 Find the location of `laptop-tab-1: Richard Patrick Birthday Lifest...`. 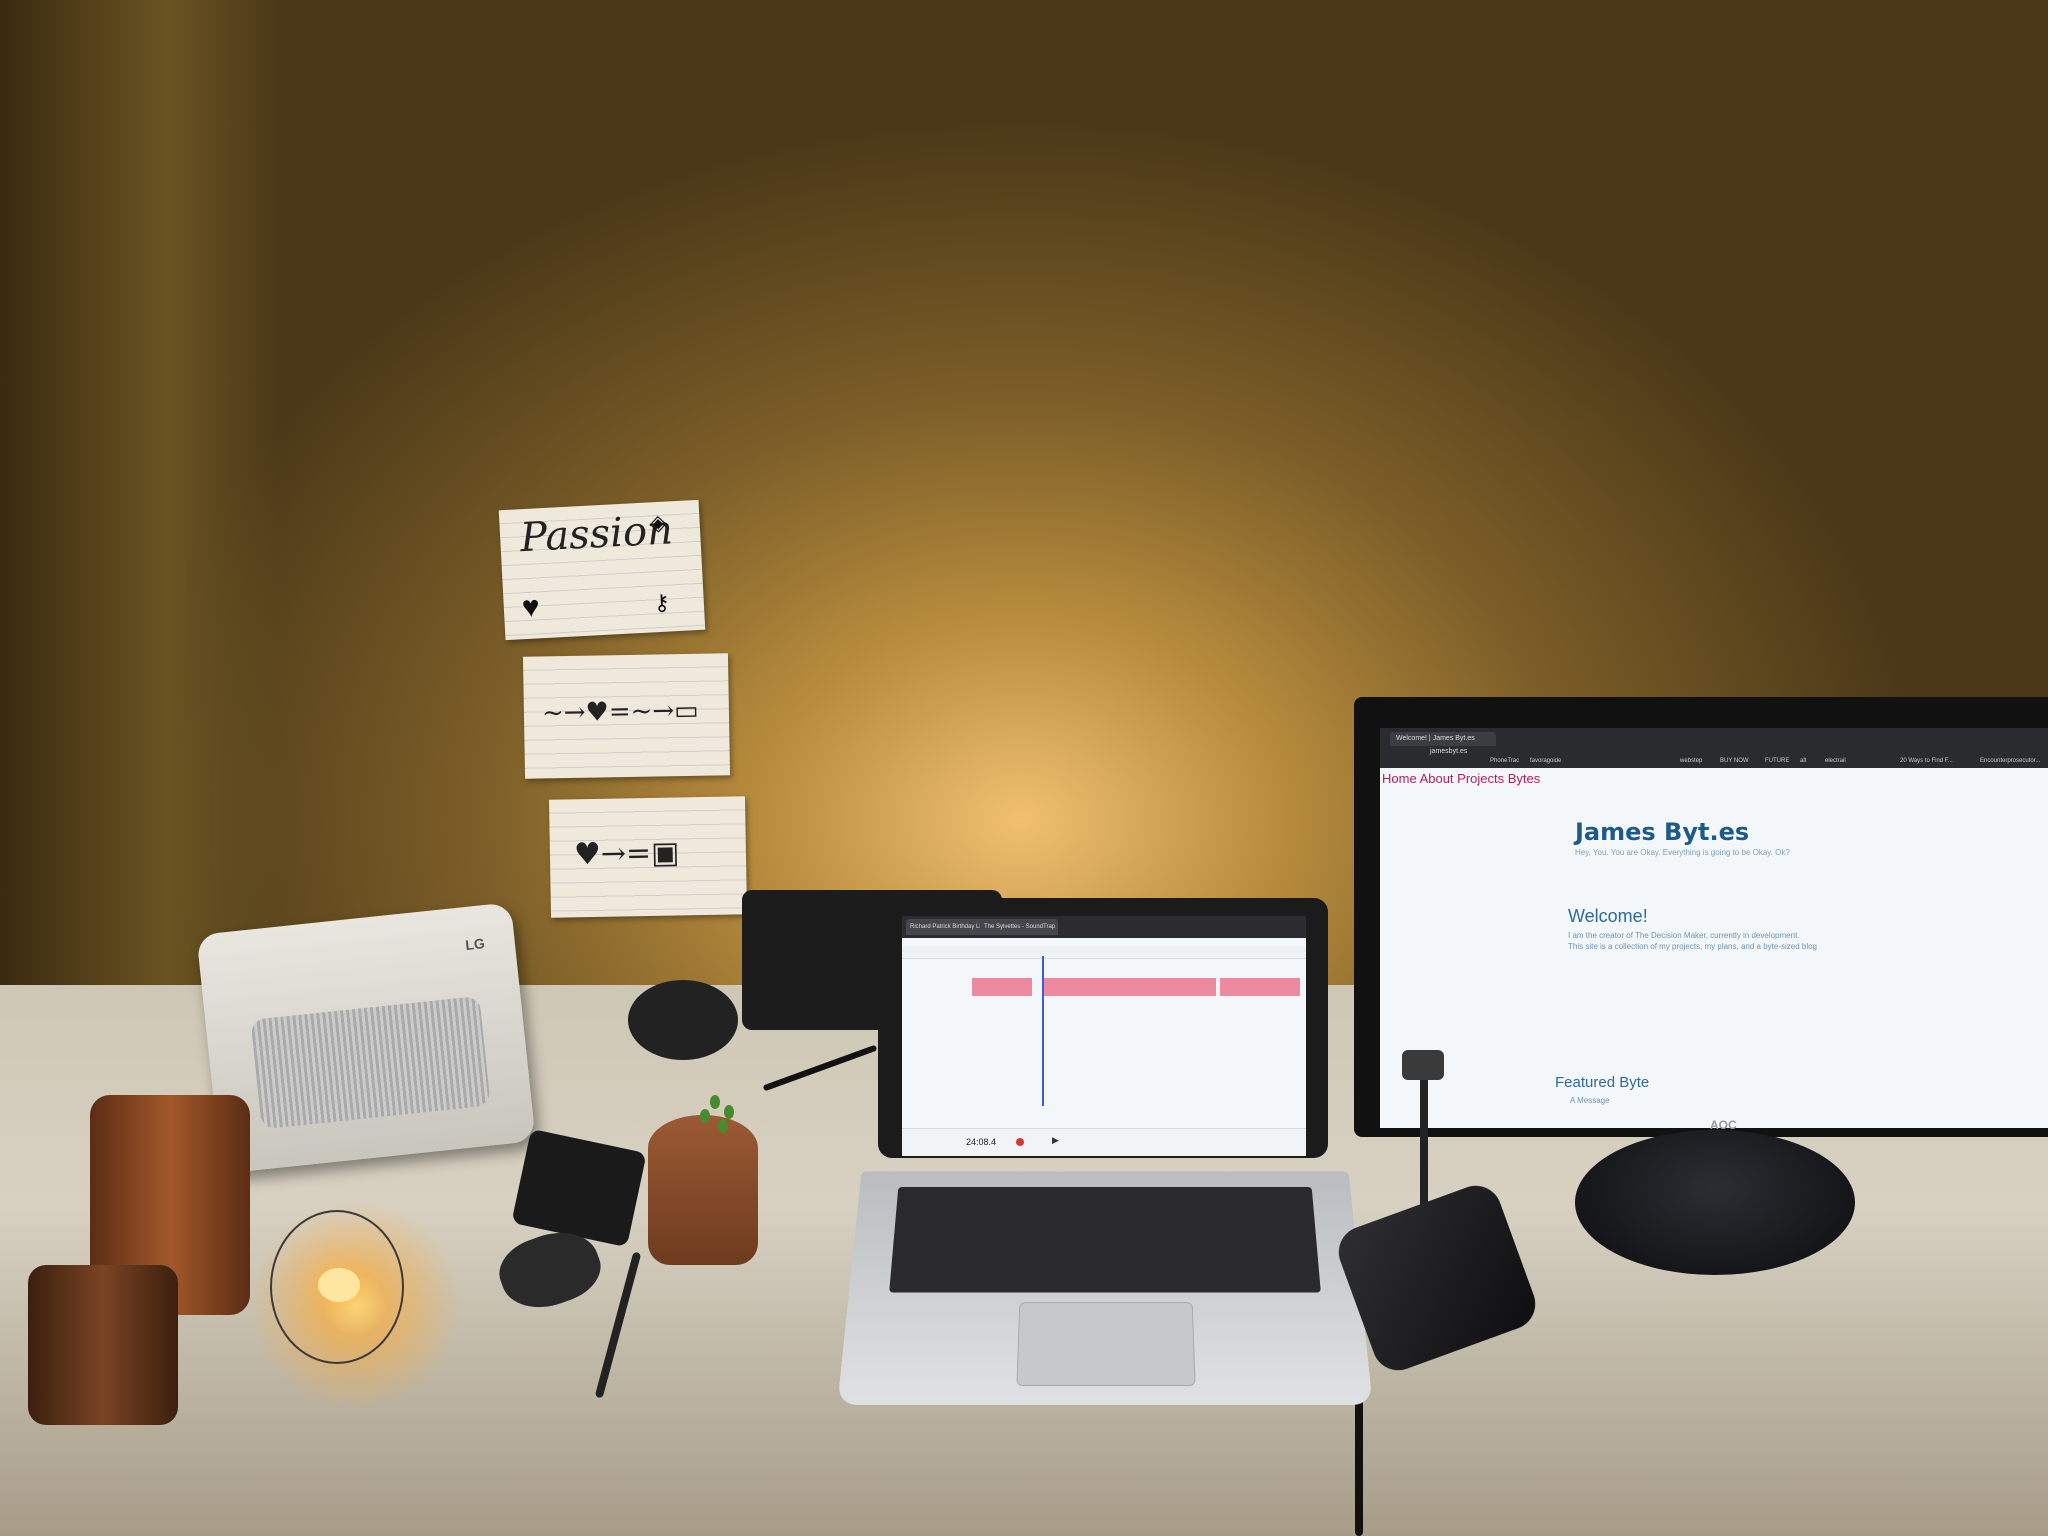

laptop-tab-1: Richard Patrick Birthday Lifest... is located at coordinates (945, 927).